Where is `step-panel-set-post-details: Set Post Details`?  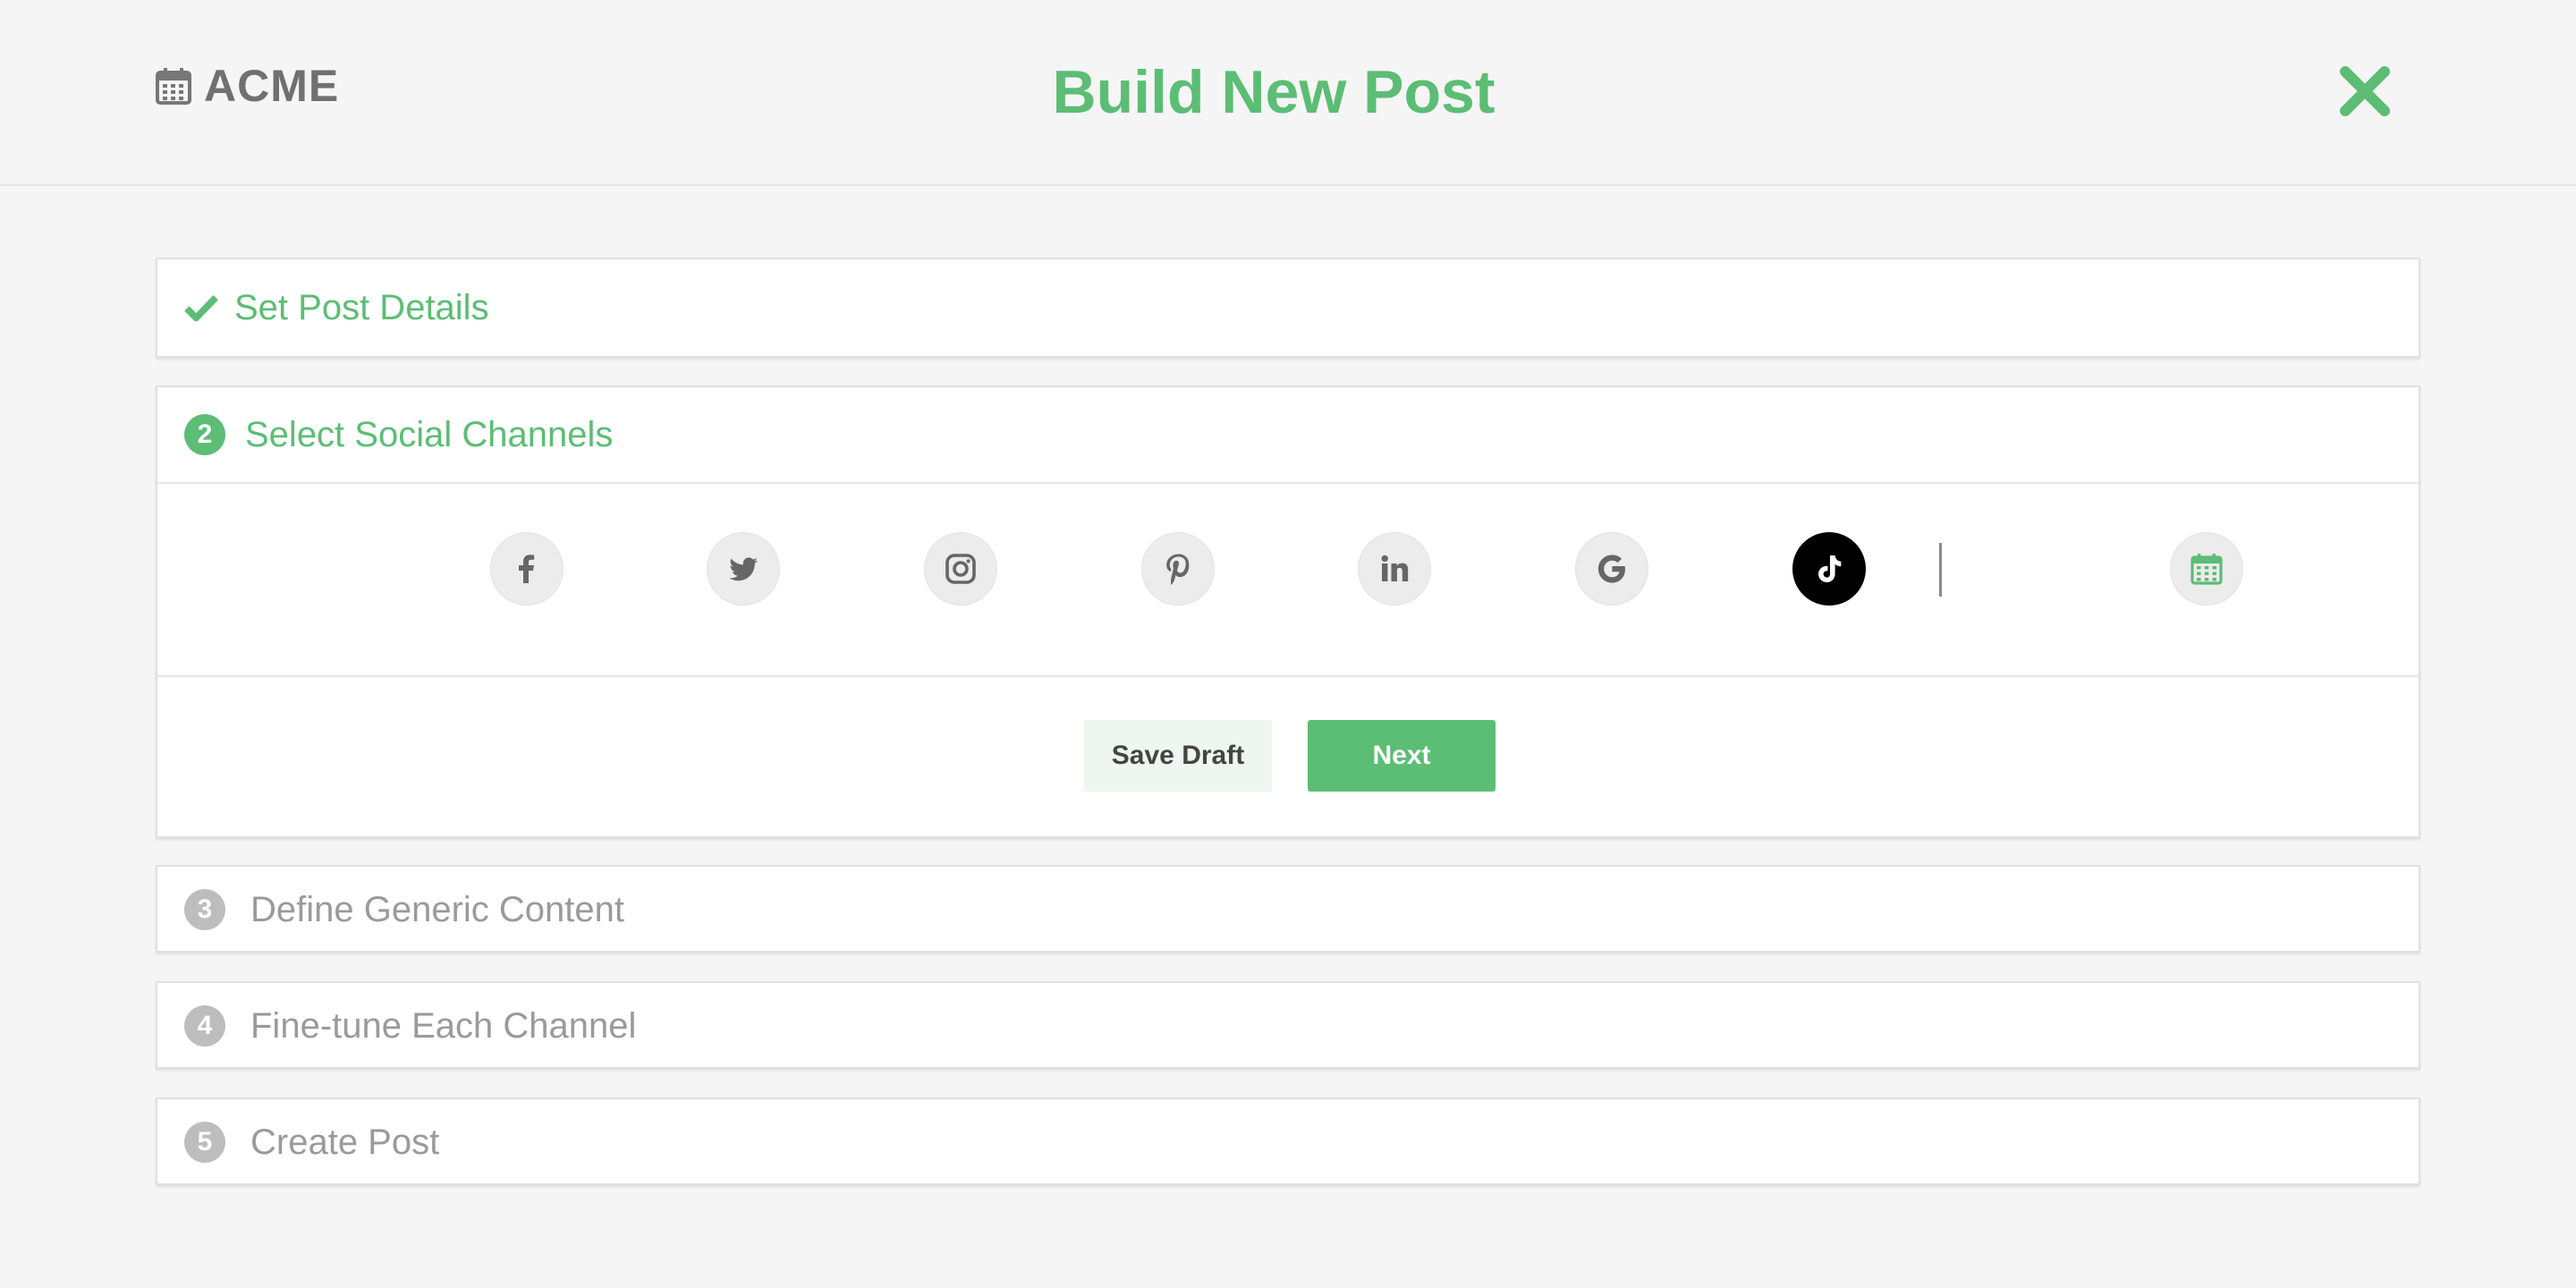 step-panel-set-post-details: Set Post Details is located at coordinates (1288, 308).